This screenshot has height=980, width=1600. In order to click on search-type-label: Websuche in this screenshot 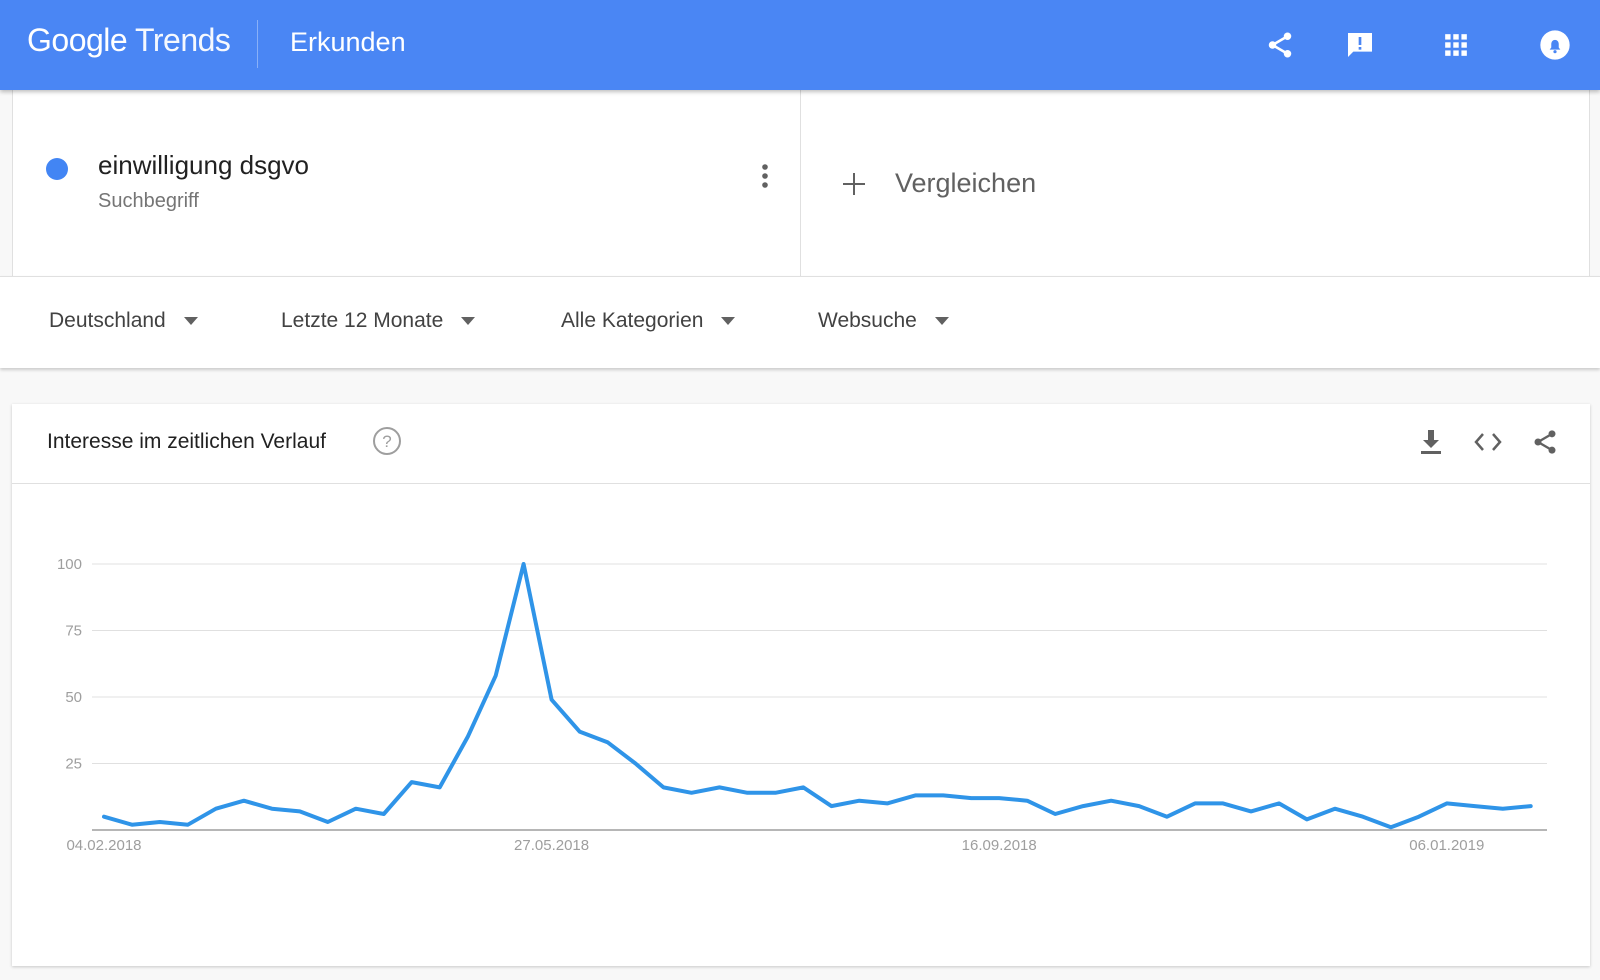, I will do `click(867, 320)`.